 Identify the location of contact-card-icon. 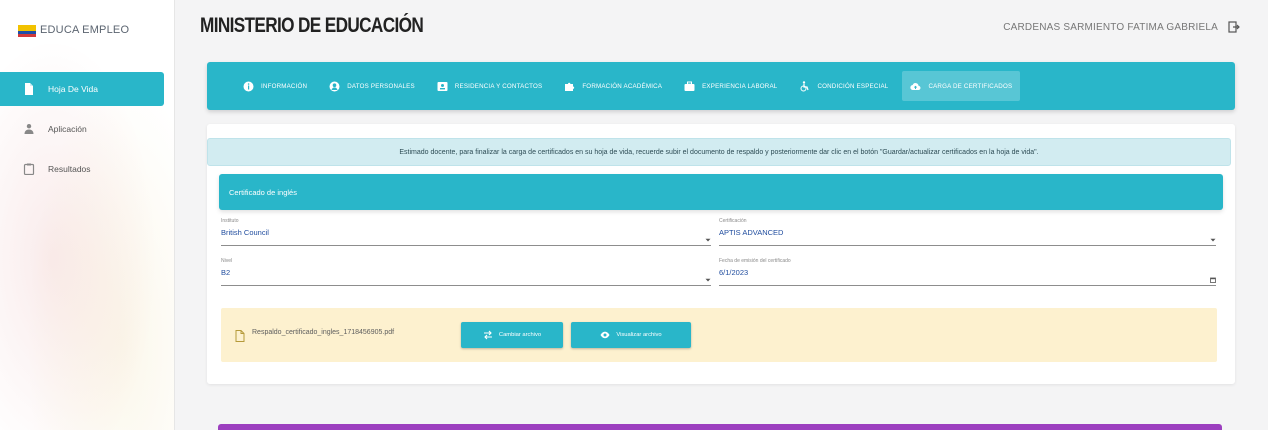
(442, 86).